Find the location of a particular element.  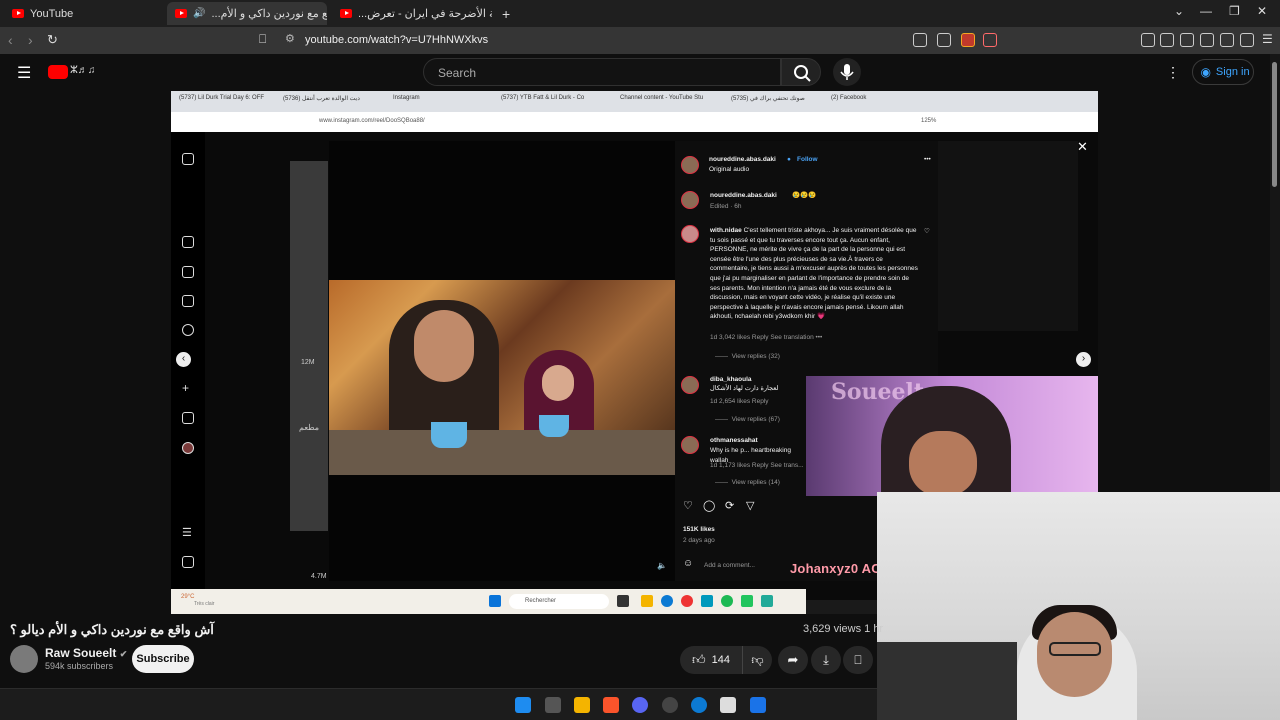

verified-icon: ● is located at coordinates (789, 159).